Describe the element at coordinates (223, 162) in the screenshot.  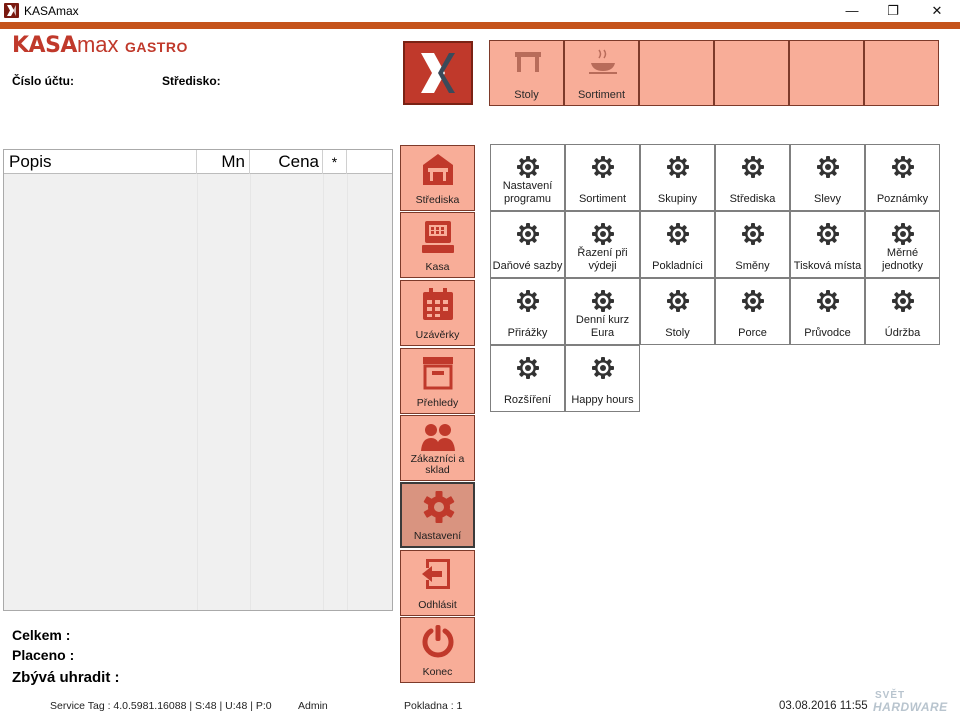
I see `column-header-mn: Mn` at that location.